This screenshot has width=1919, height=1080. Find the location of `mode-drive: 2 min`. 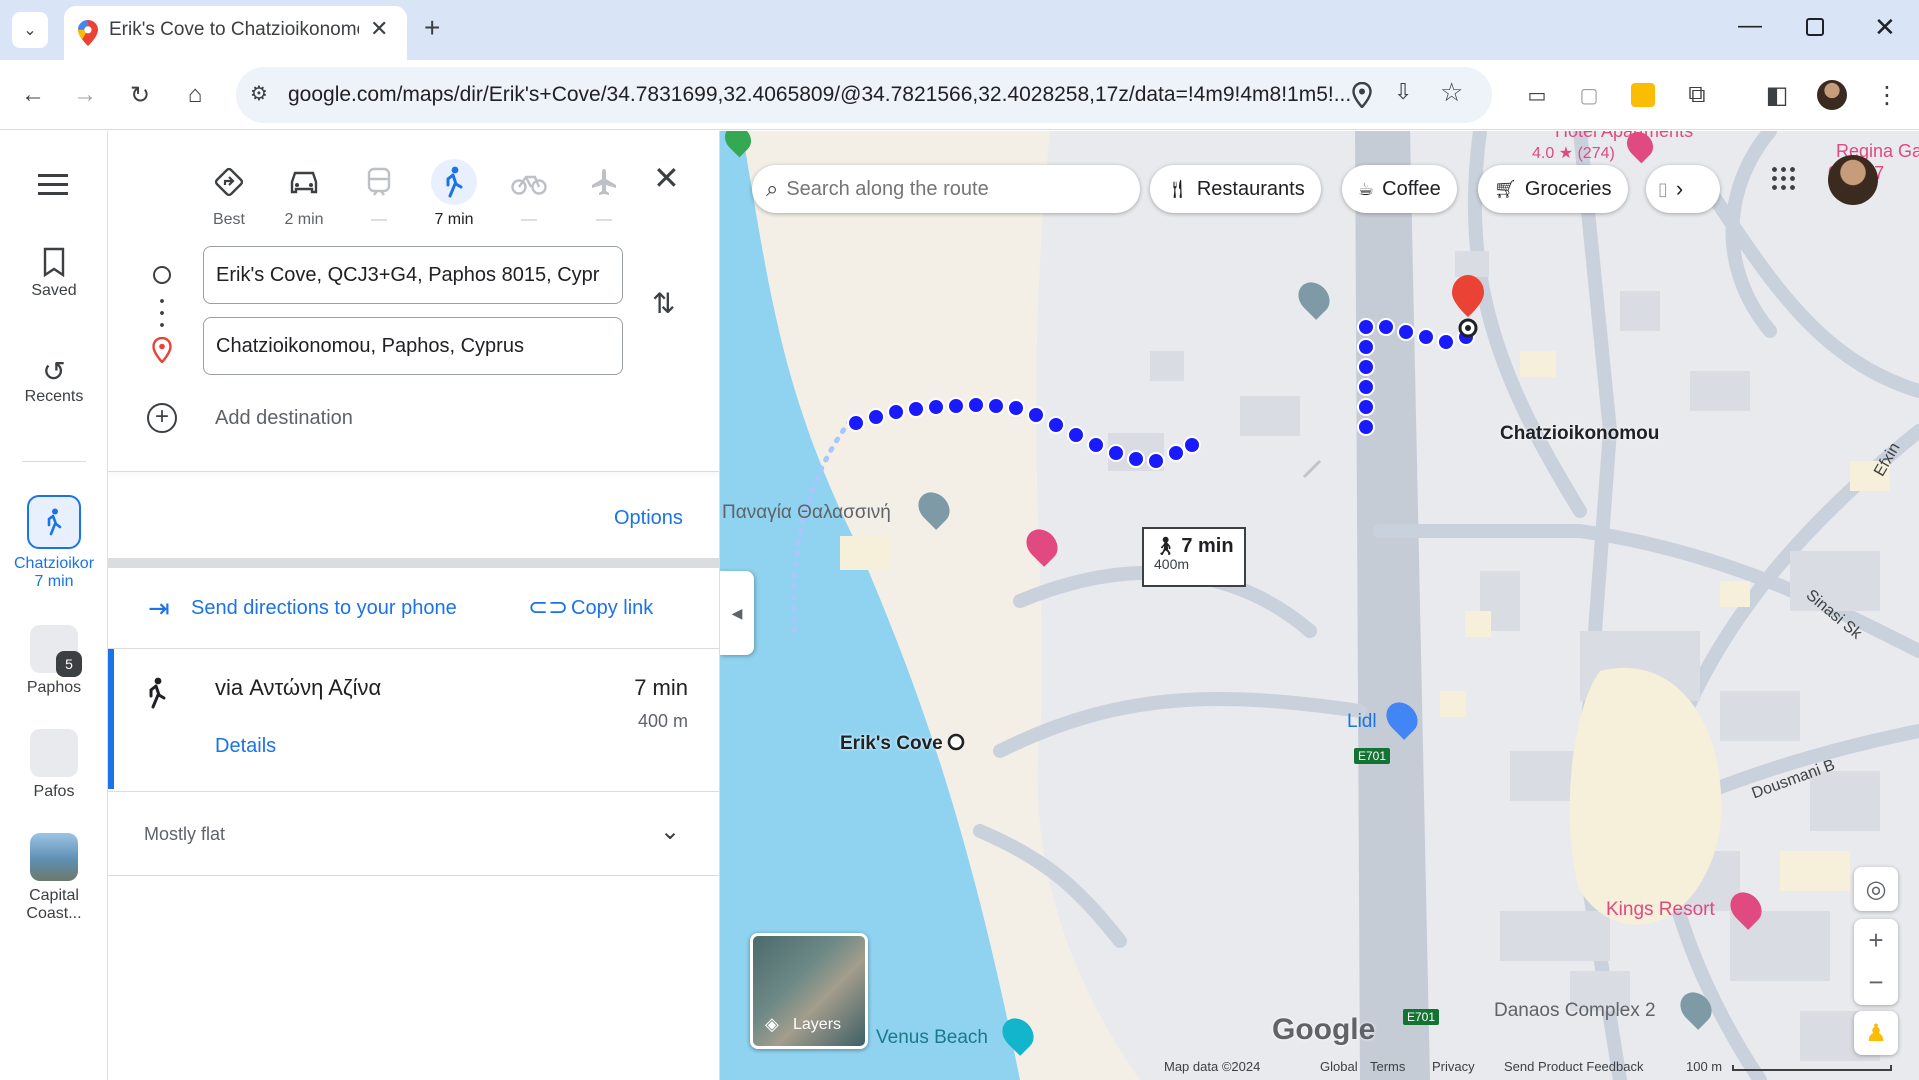

mode-drive: 2 min is located at coordinates (304, 194).